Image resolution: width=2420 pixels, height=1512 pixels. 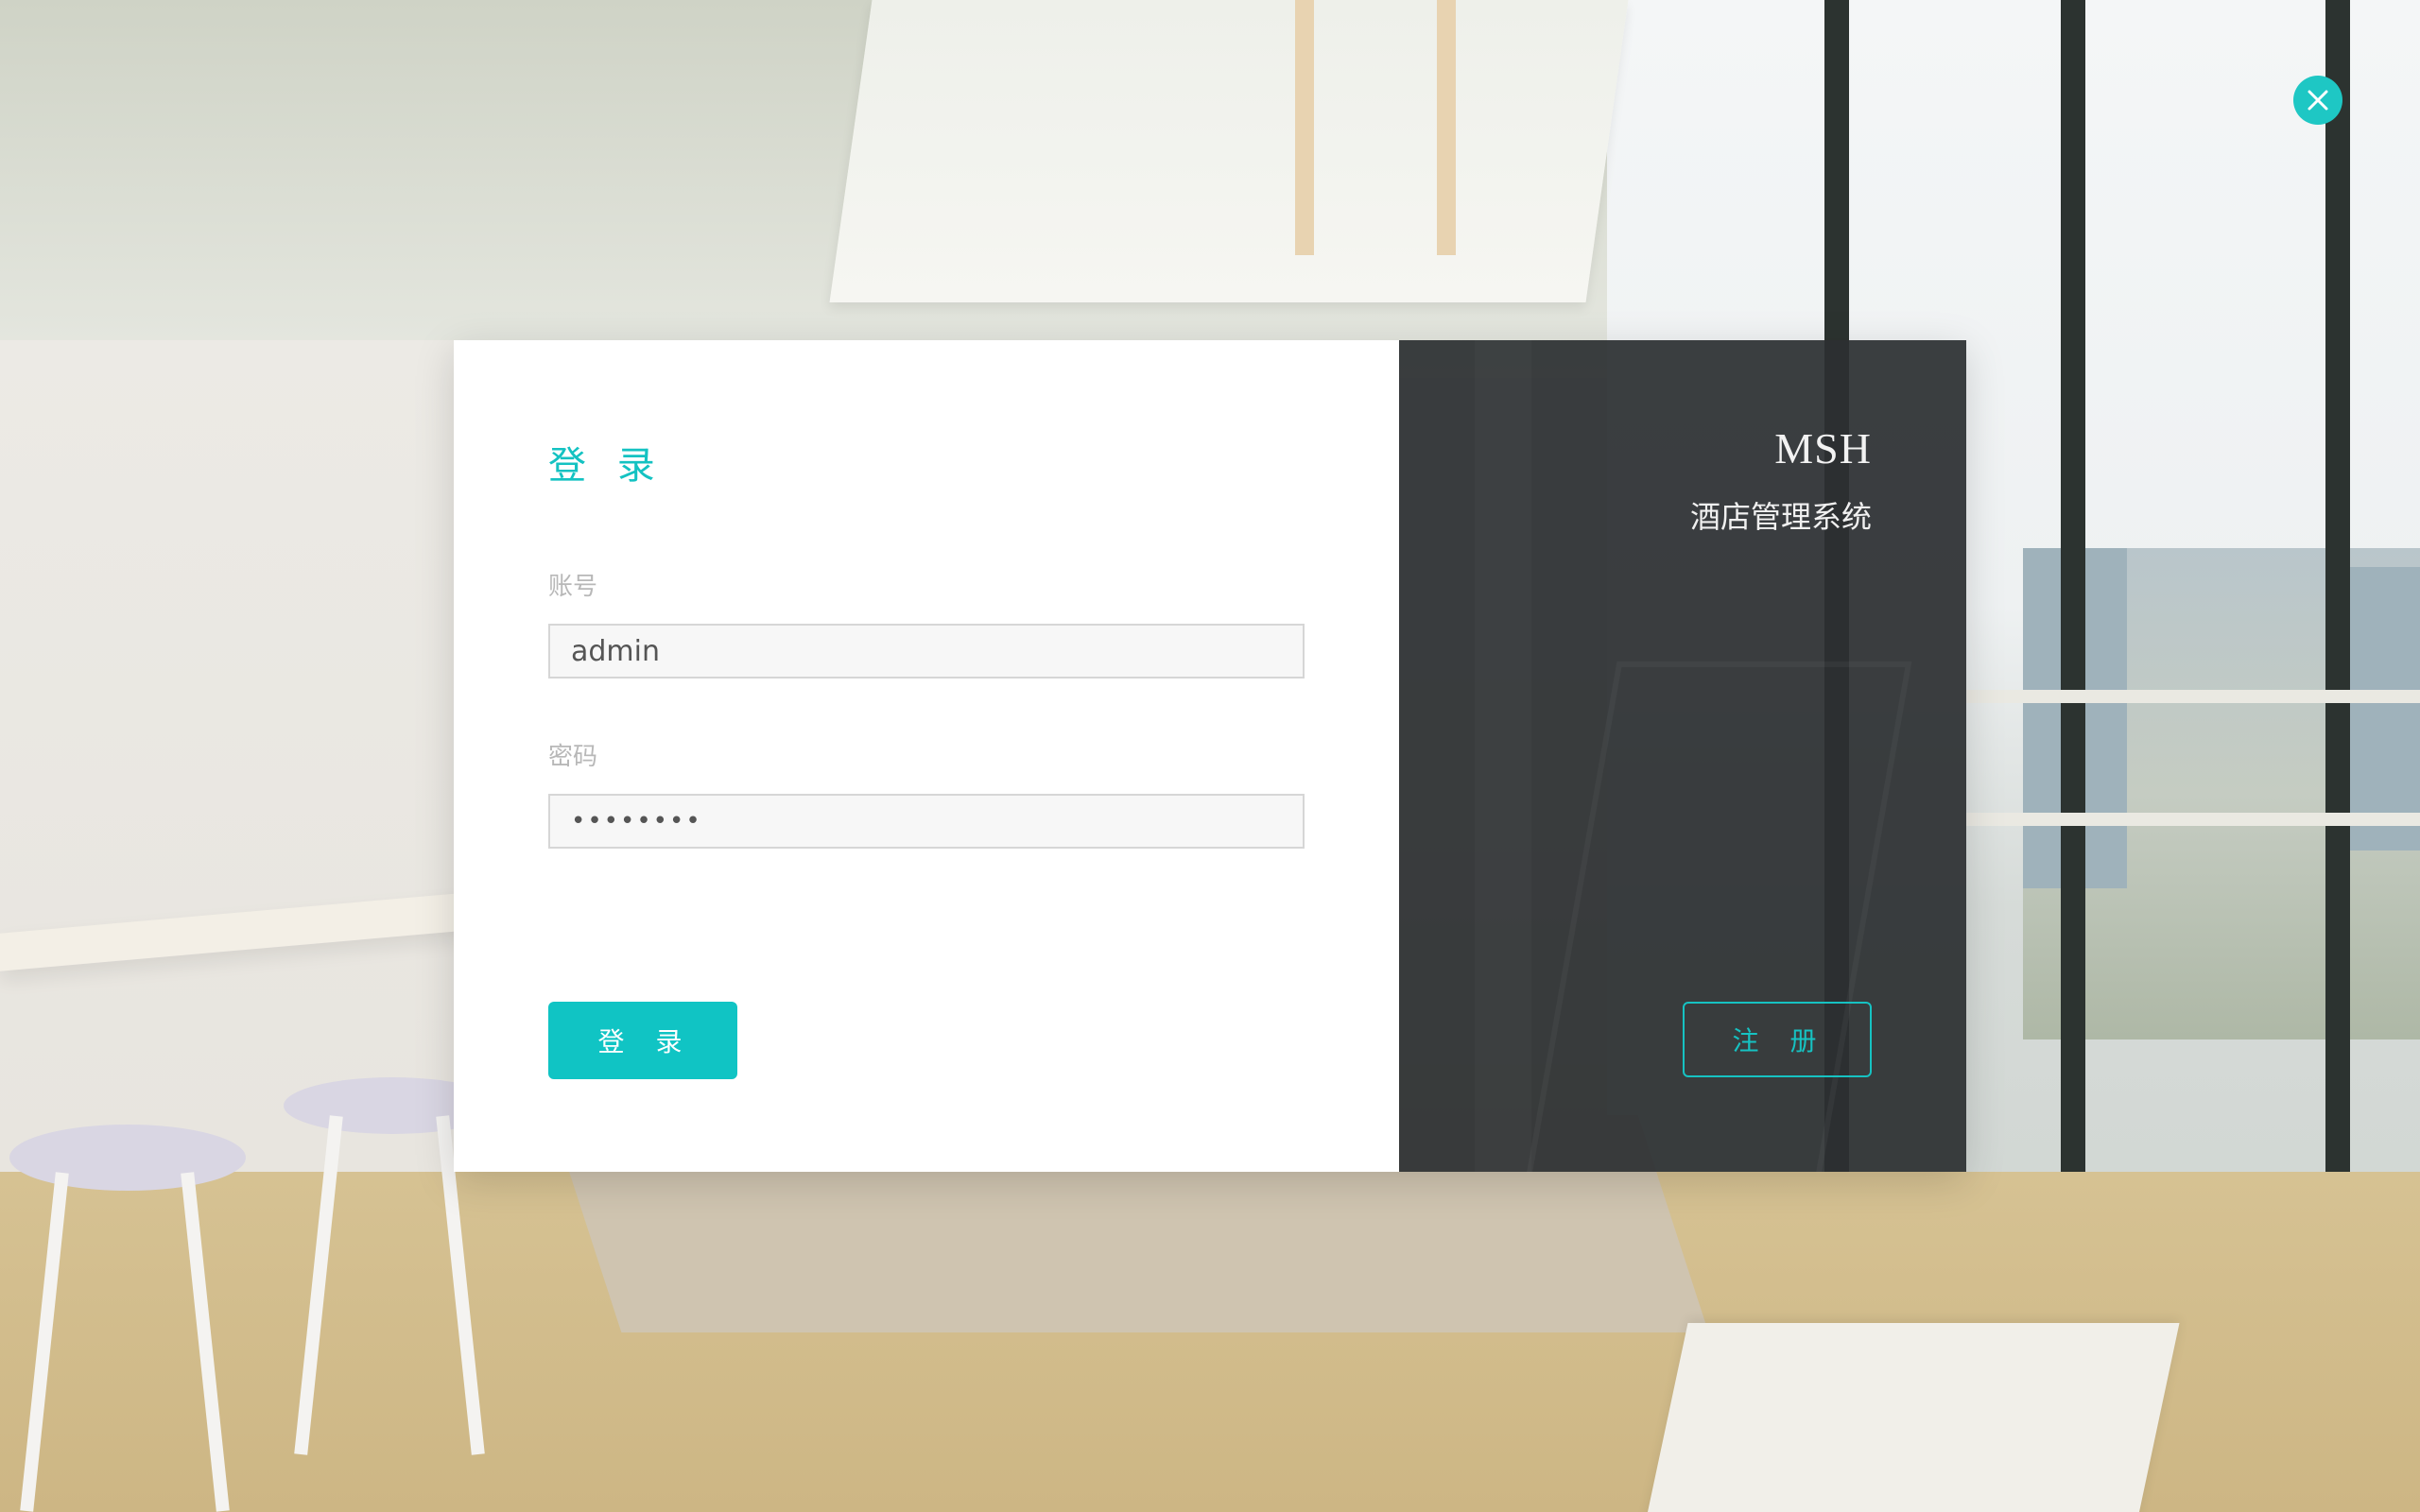 What do you see at coordinates (1229, 151) in the screenshot?
I see `loft-bed` at bounding box center [1229, 151].